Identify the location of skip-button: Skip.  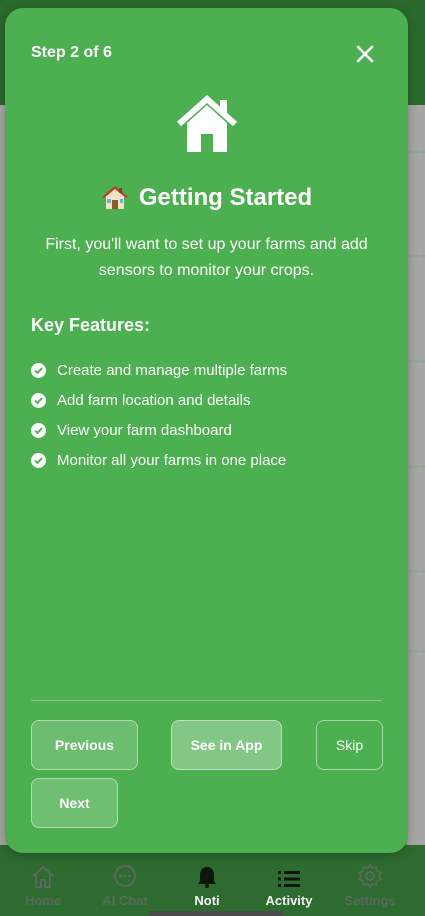
(349, 745).